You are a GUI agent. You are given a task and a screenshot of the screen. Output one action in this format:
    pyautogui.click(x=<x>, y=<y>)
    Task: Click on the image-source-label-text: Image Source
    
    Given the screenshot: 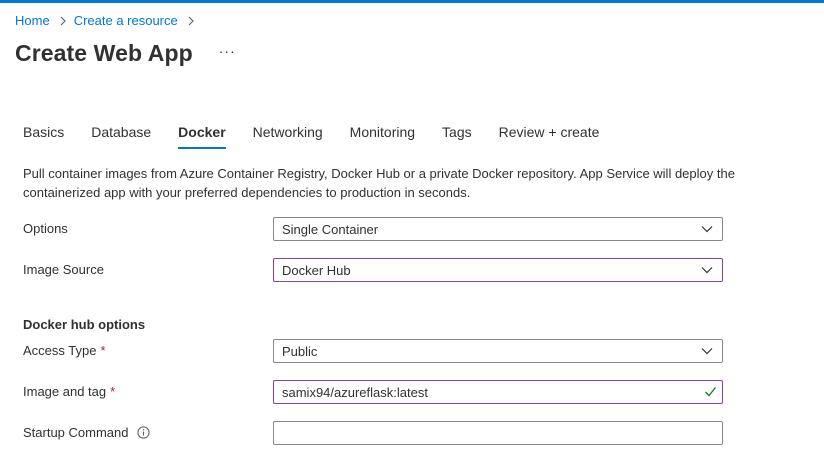 What is the action you would take?
    pyautogui.click(x=63, y=269)
    